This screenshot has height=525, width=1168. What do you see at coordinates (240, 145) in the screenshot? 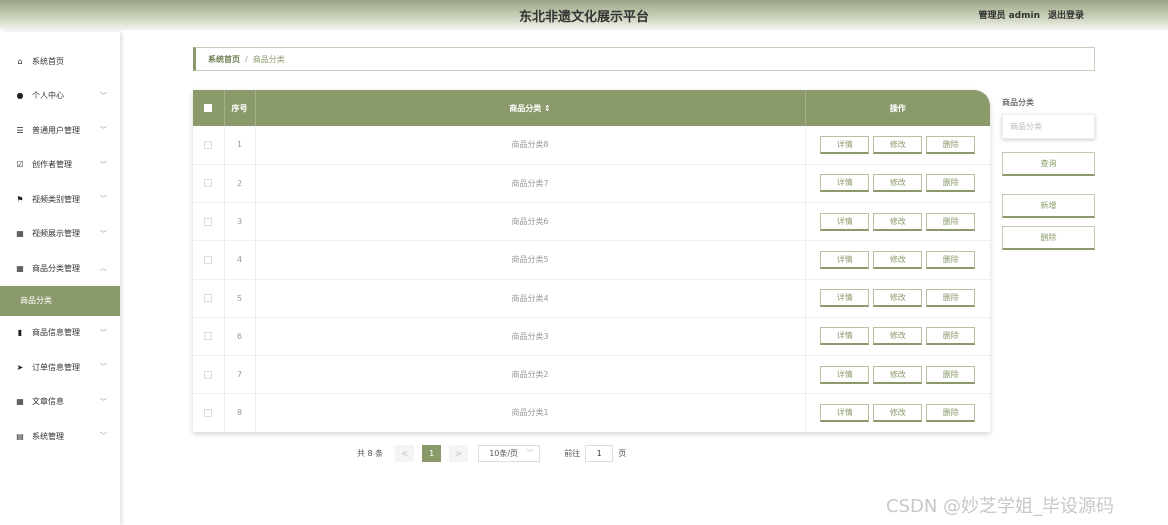
I see `row-index: 1` at bounding box center [240, 145].